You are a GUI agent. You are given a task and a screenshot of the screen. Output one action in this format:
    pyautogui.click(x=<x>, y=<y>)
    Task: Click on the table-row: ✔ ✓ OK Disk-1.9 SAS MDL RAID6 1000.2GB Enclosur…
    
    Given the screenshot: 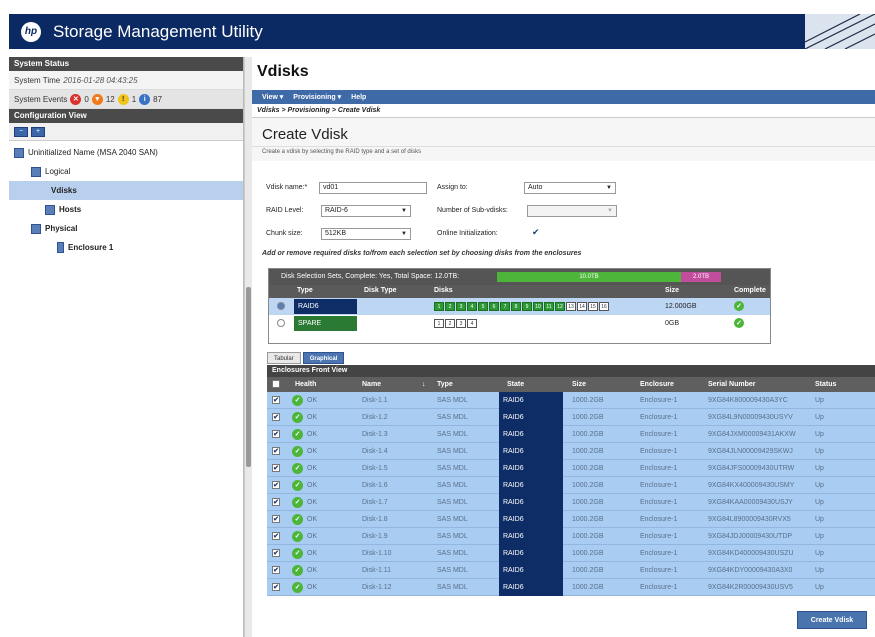 What is the action you would take?
    pyautogui.click(x=571, y=536)
    